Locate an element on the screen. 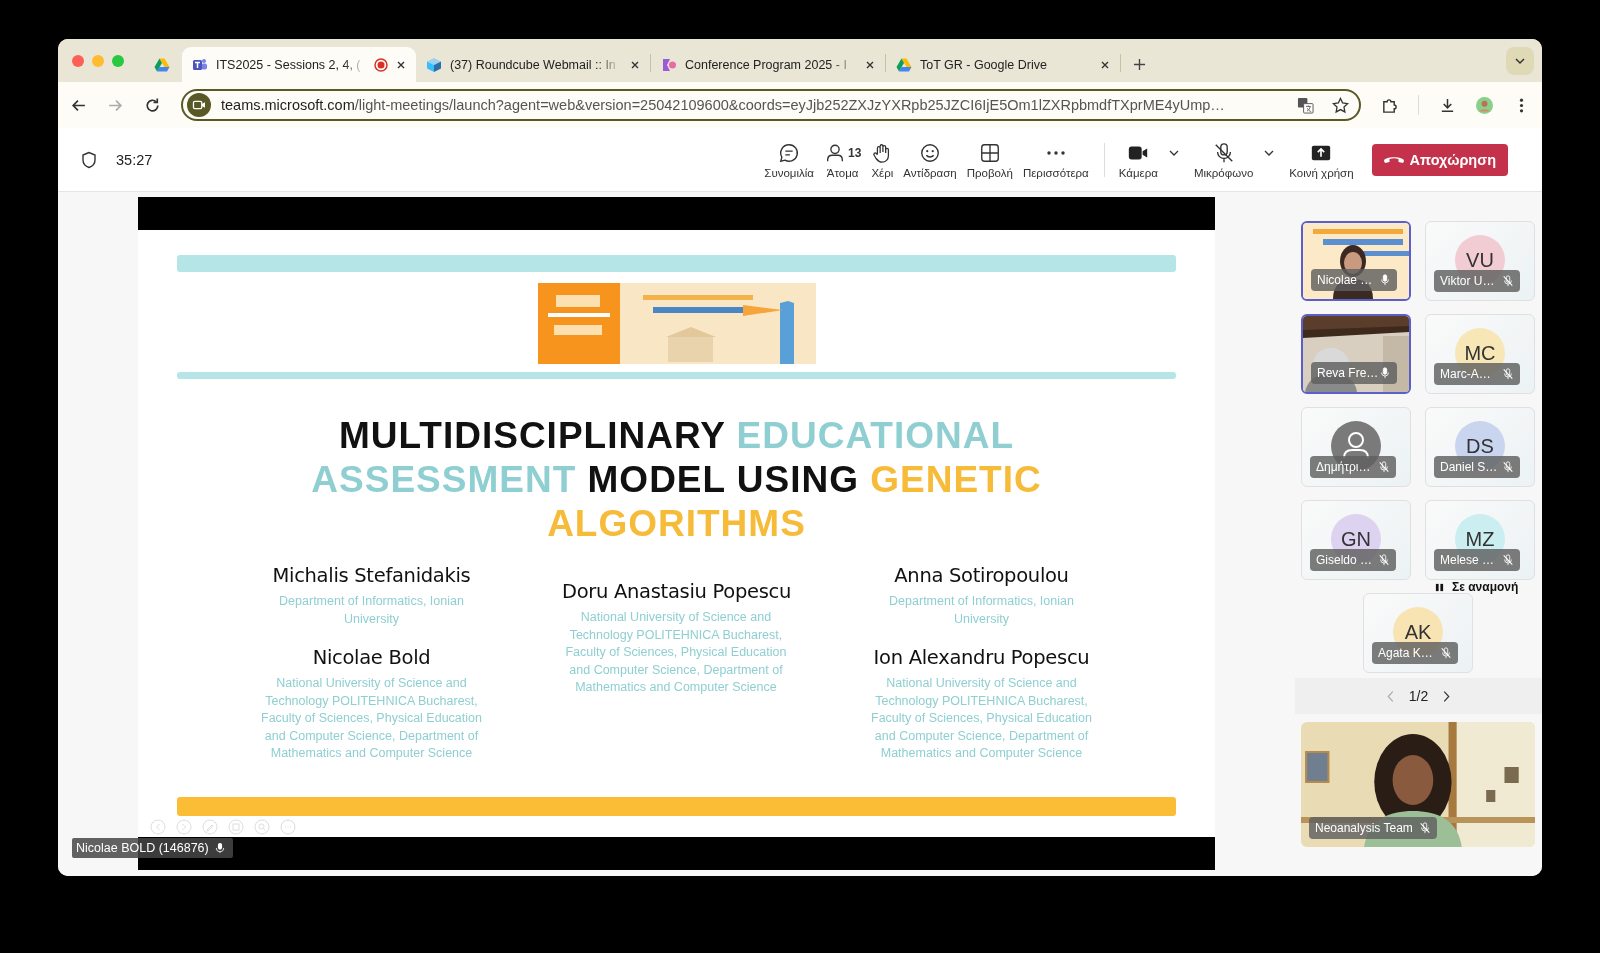 The height and width of the screenshot is (953, 1600). phone-icon is located at coordinates (1393, 159).